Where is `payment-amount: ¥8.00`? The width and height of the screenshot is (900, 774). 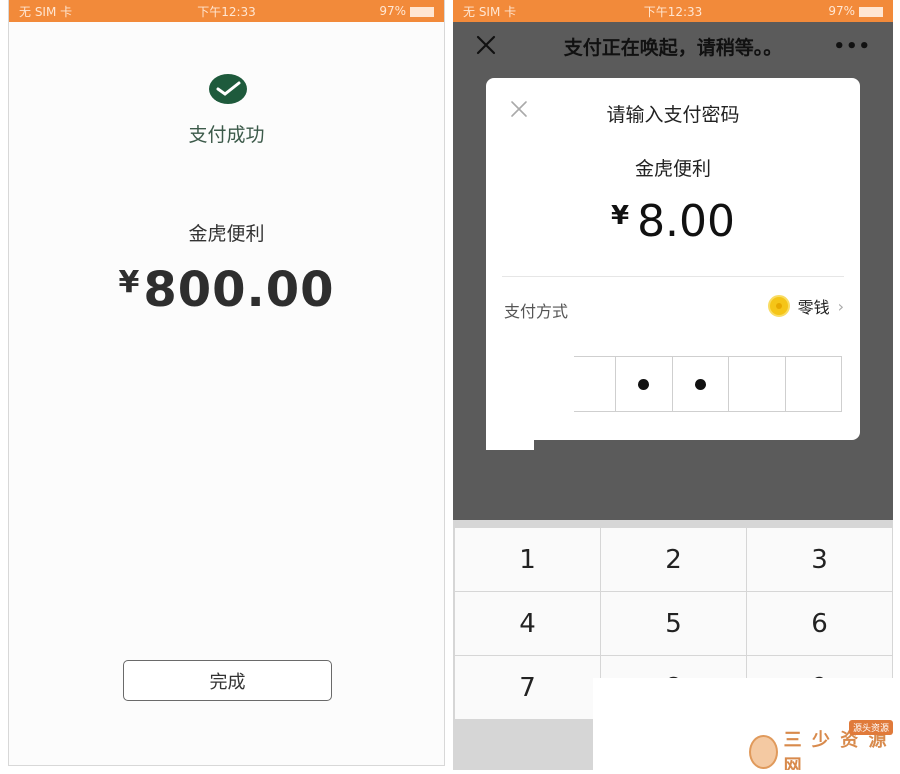
payment-amount: ¥8.00 is located at coordinates (673, 221).